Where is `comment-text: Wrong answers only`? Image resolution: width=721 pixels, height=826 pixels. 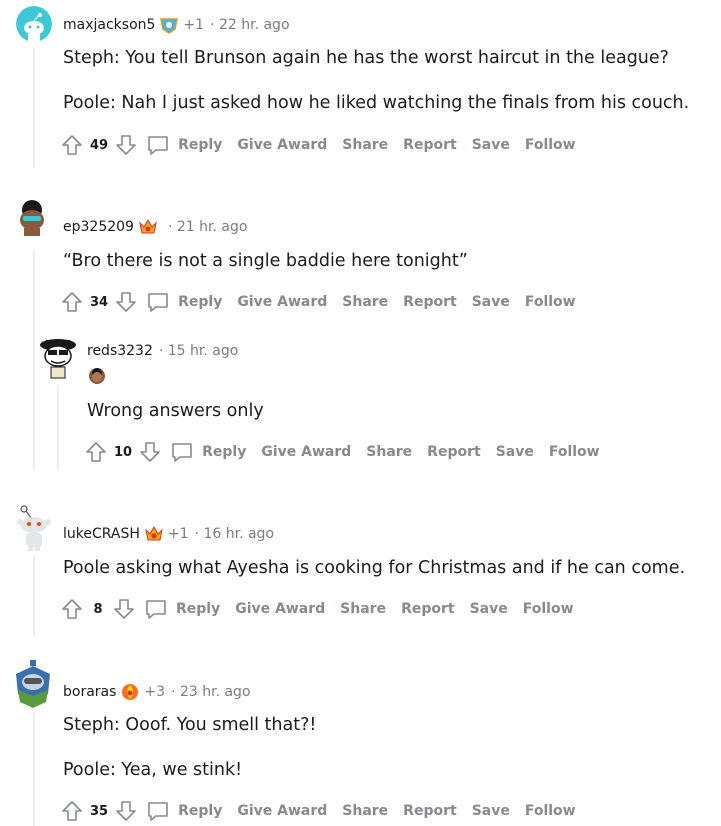 comment-text: Wrong answers only is located at coordinates (175, 411).